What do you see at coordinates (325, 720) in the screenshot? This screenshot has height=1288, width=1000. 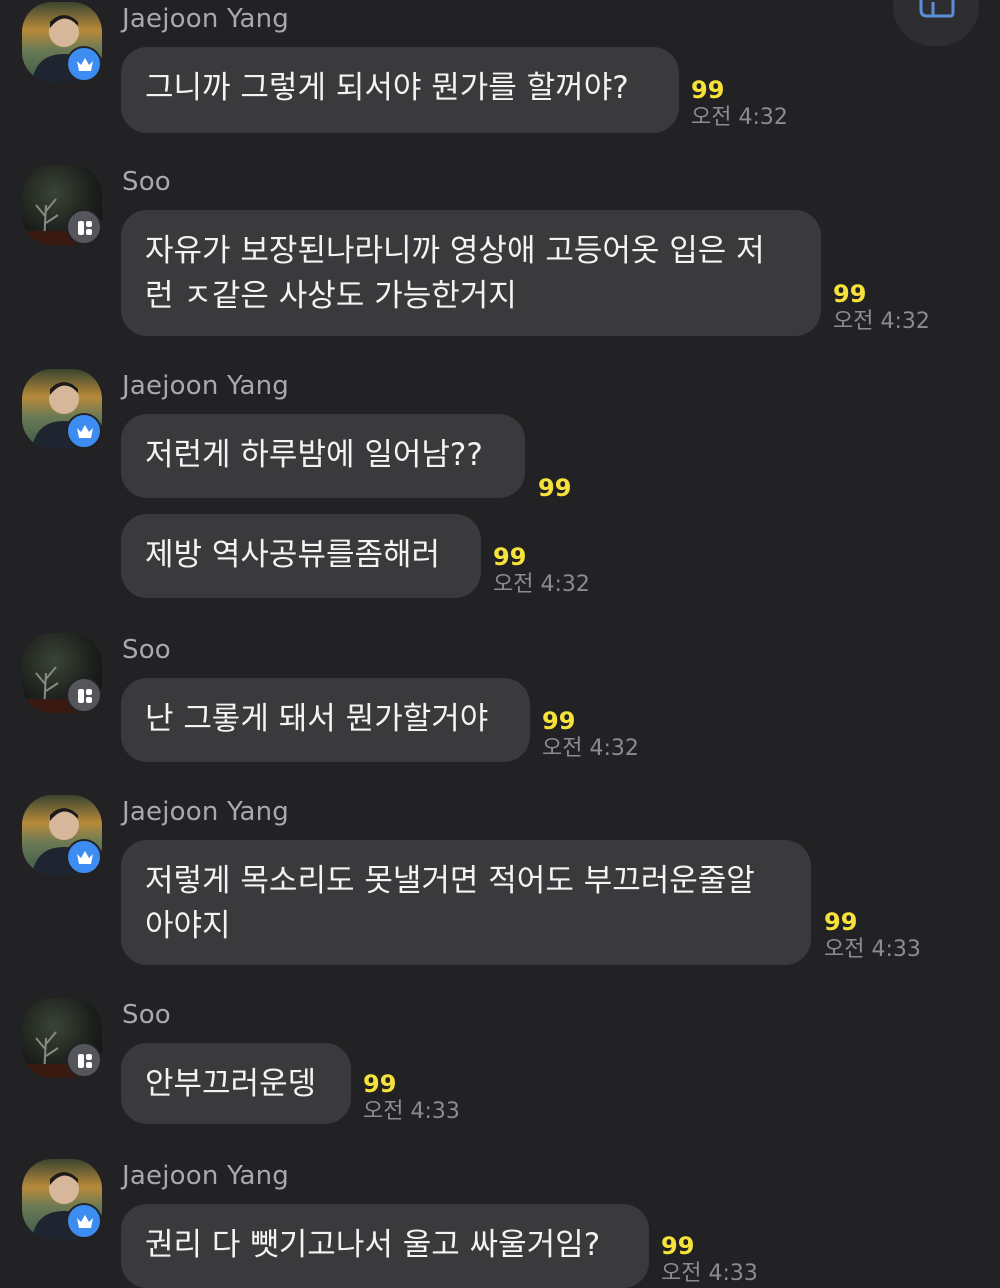 I see `message-bubble: 난 그롷게 돼서 뭔가할거야` at bounding box center [325, 720].